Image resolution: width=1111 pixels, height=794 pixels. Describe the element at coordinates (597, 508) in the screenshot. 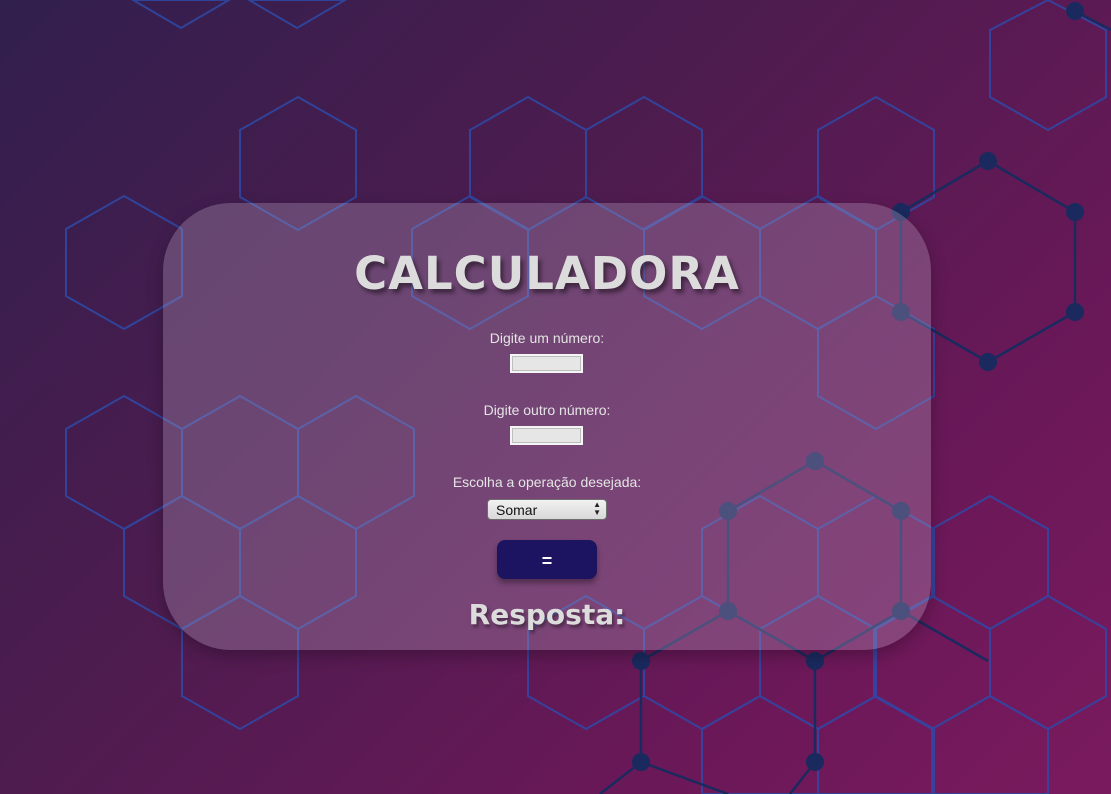

I see `updown-arrows-icon: ▲ ▼` at that location.